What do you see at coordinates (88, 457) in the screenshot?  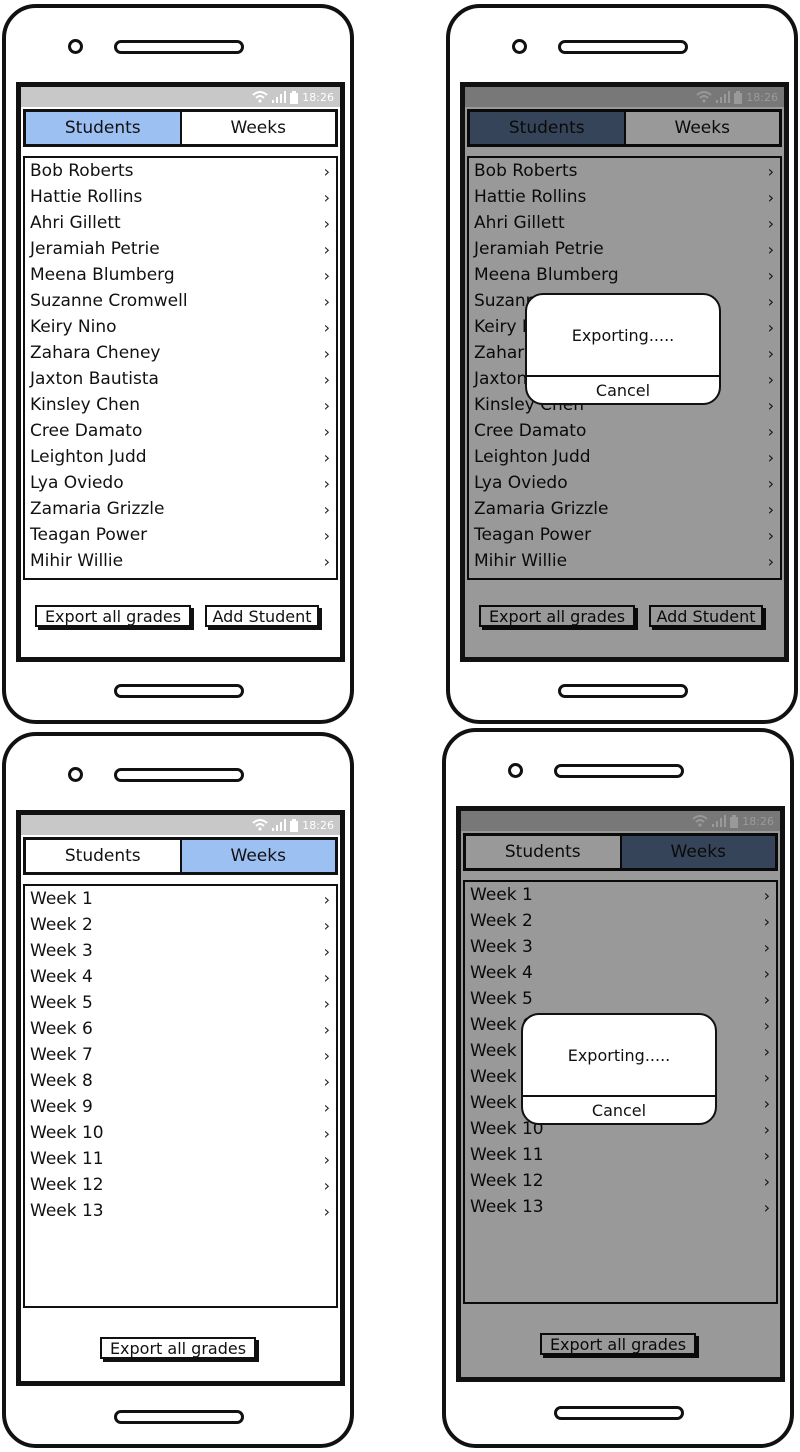 I see `list-item-label: Leighton Judd` at bounding box center [88, 457].